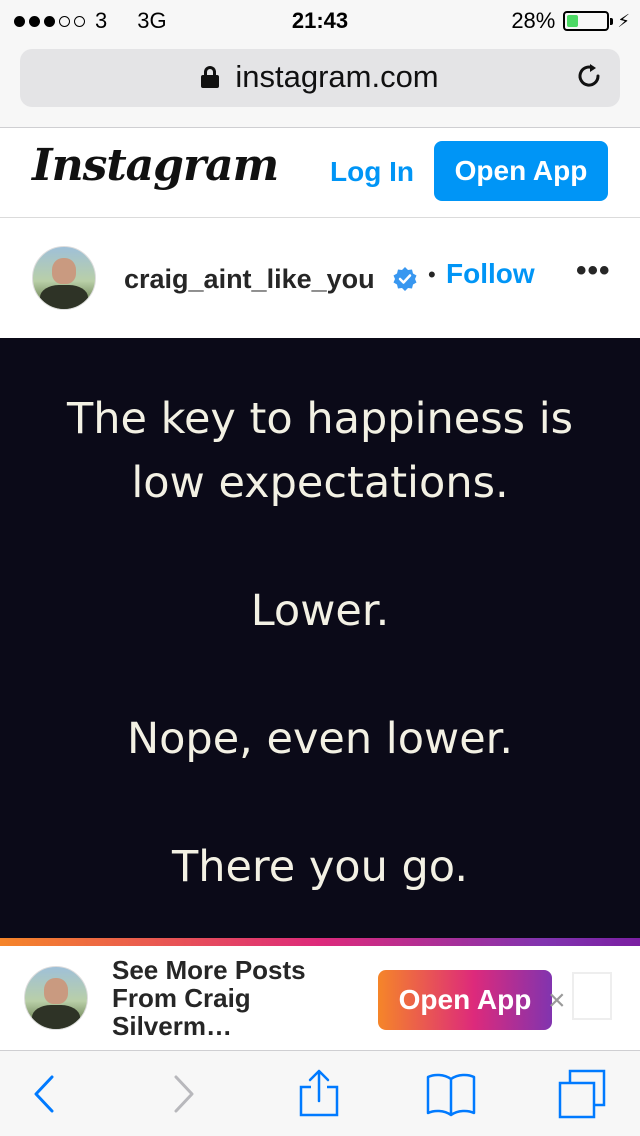 Image resolution: width=640 pixels, height=1136 pixels. What do you see at coordinates (583, 1094) in the screenshot?
I see `tabs-icon` at bounding box center [583, 1094].